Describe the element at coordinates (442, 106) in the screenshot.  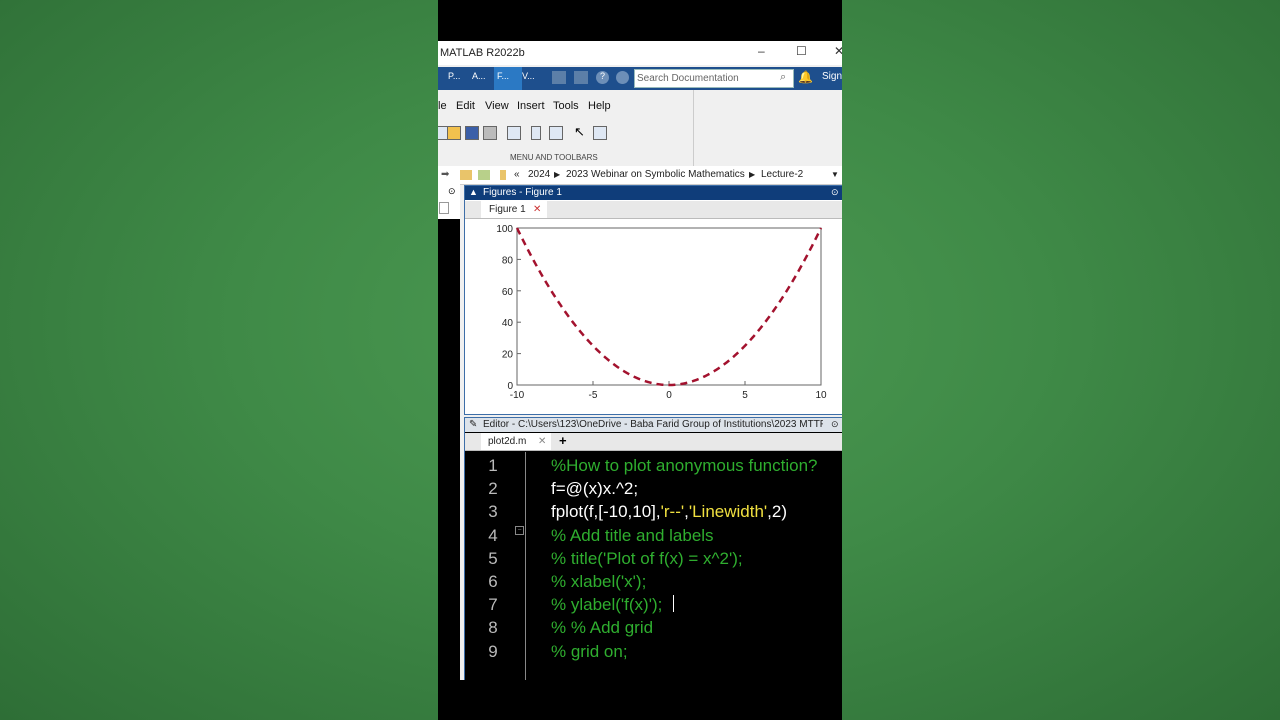
I see `menu-file: le` at that location.